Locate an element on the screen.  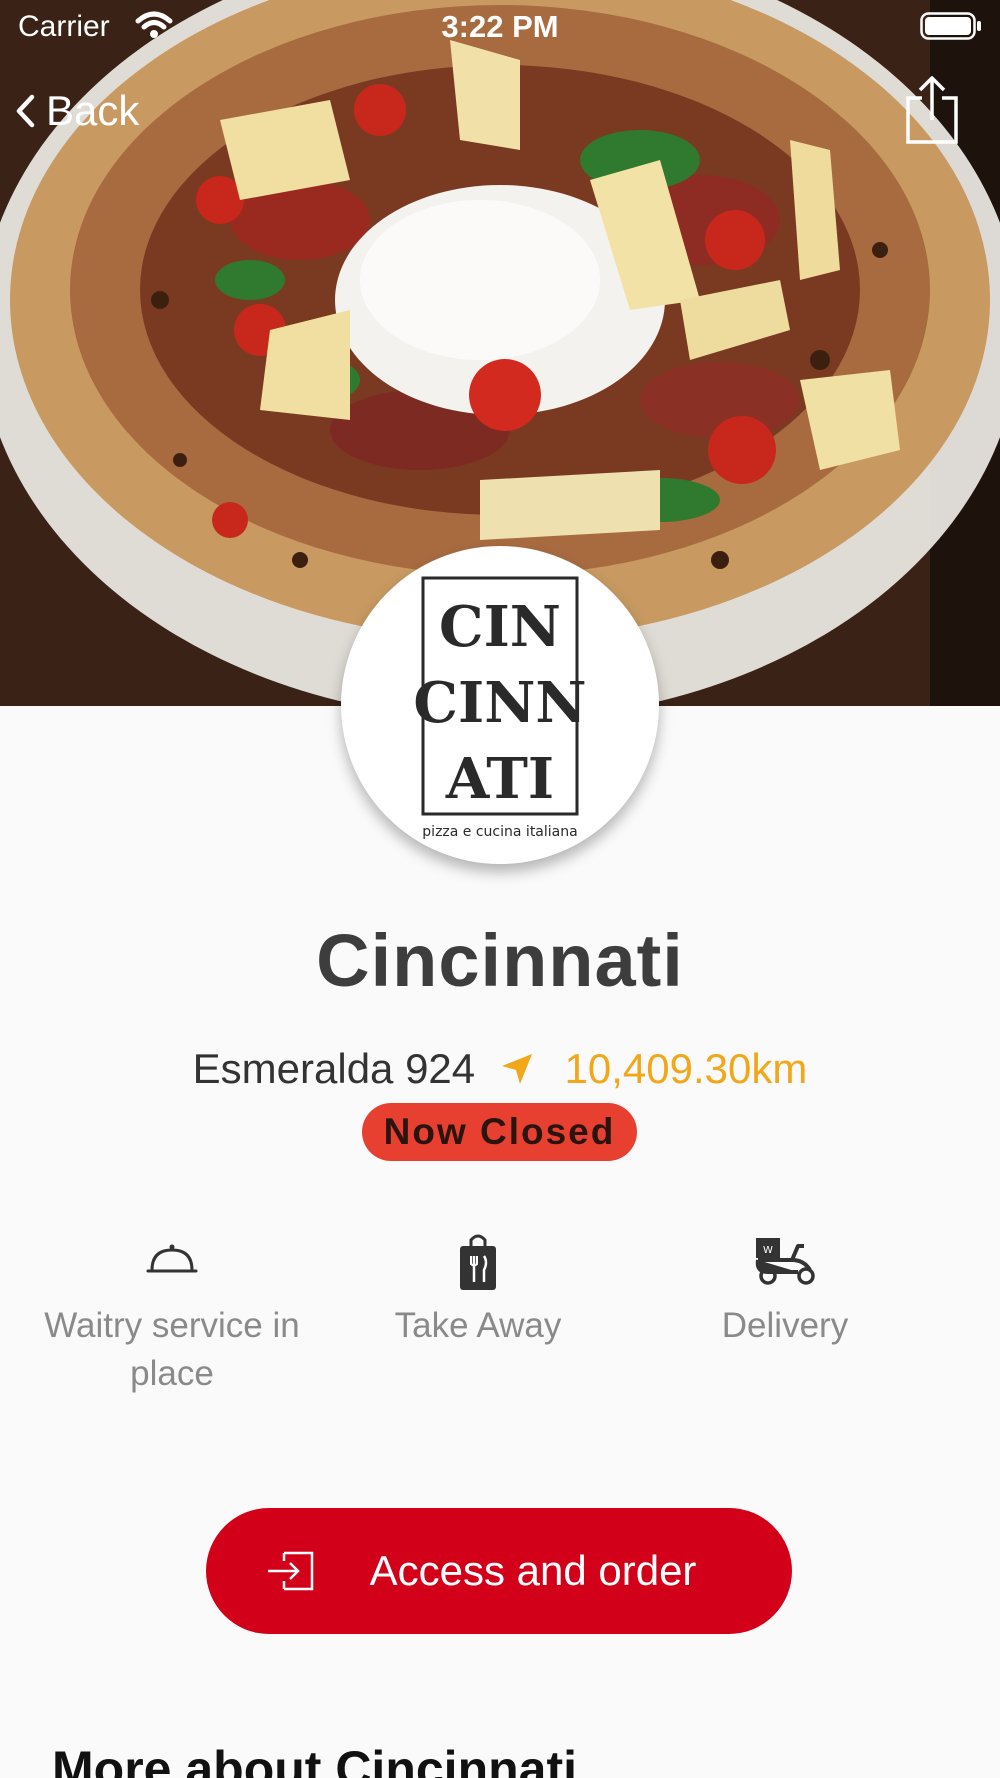
enter-icon is located at coordinates (290, 1571).